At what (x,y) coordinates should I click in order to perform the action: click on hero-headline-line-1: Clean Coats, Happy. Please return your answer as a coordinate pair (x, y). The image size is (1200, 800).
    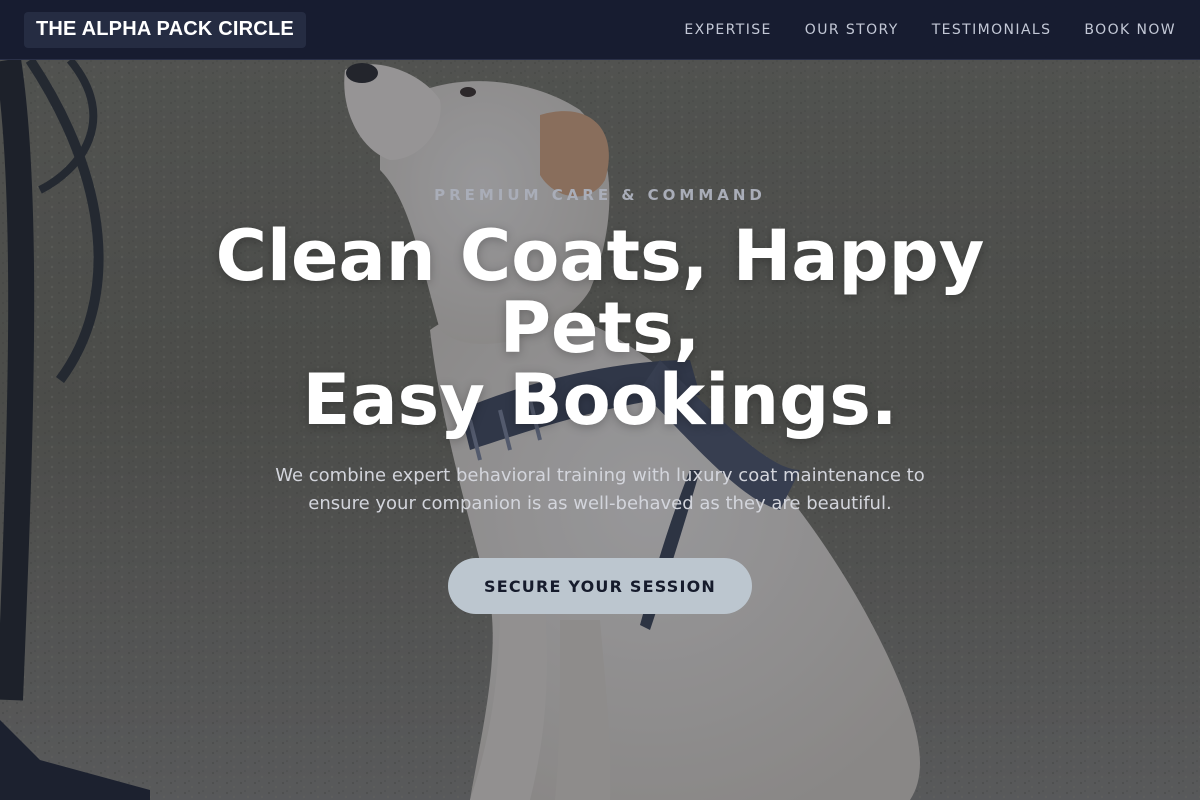
    Looking at the image, I should click on (600, 256).